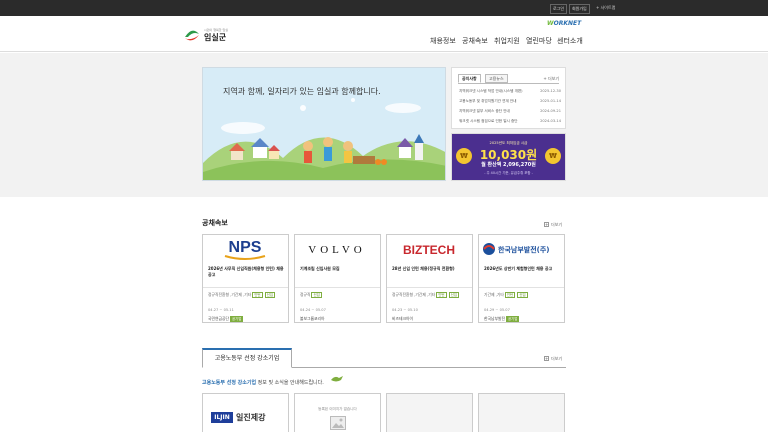  What do you see at coordinates (605, 8) in the screenshot?
I see `sitemap-link: + 사이트맵` at bounding box center [605, 8].